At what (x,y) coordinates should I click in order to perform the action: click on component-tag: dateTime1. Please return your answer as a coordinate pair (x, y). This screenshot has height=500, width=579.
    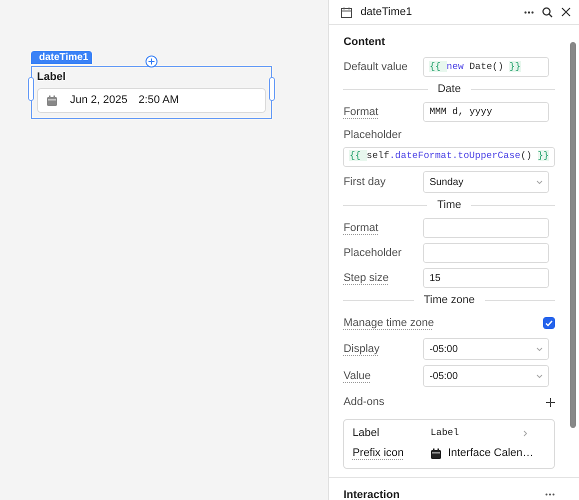
    Looking at the image, I should click on (61, 57).